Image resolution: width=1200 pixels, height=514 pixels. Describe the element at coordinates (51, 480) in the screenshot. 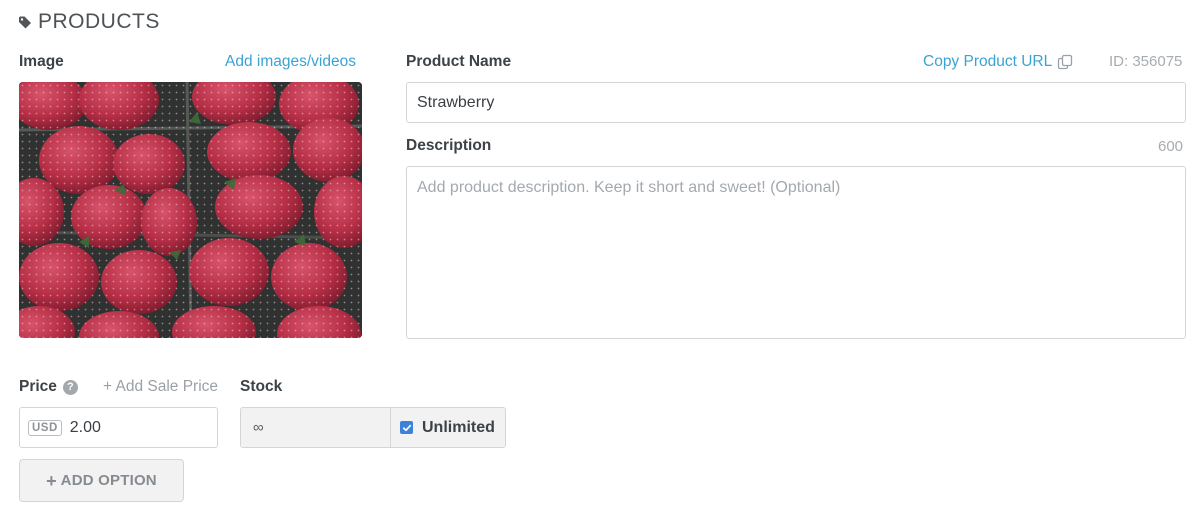

I see `plus-icon: +` at that location.